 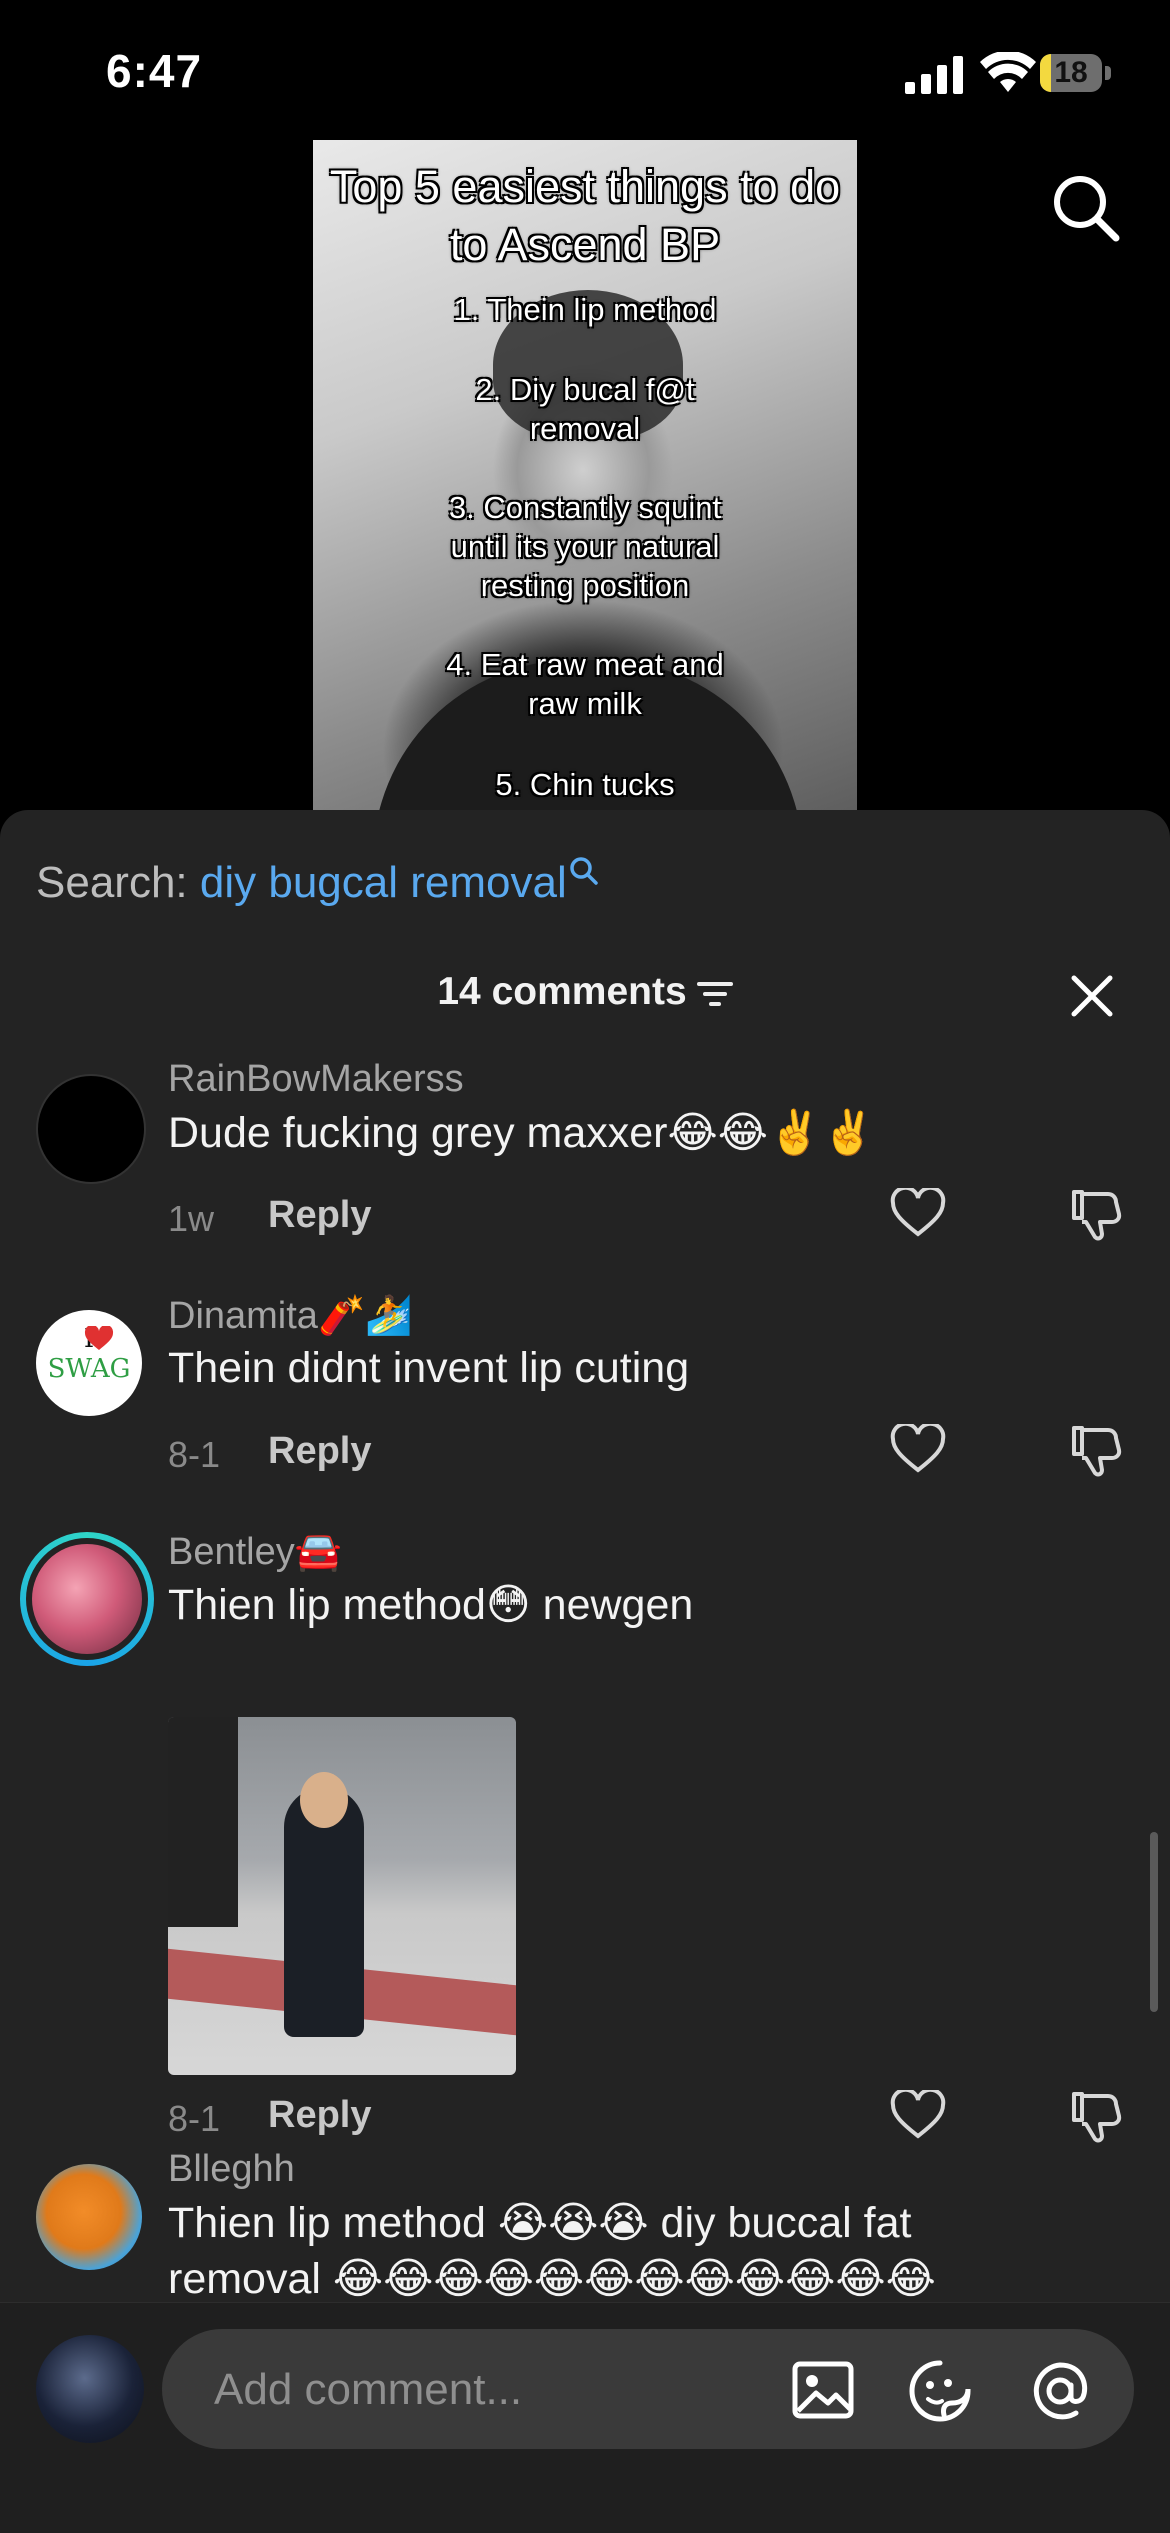 I want to click on comment-text: Dude fucking grey maxxer😂😂✌️✌️, so click(x=522, y=1133).